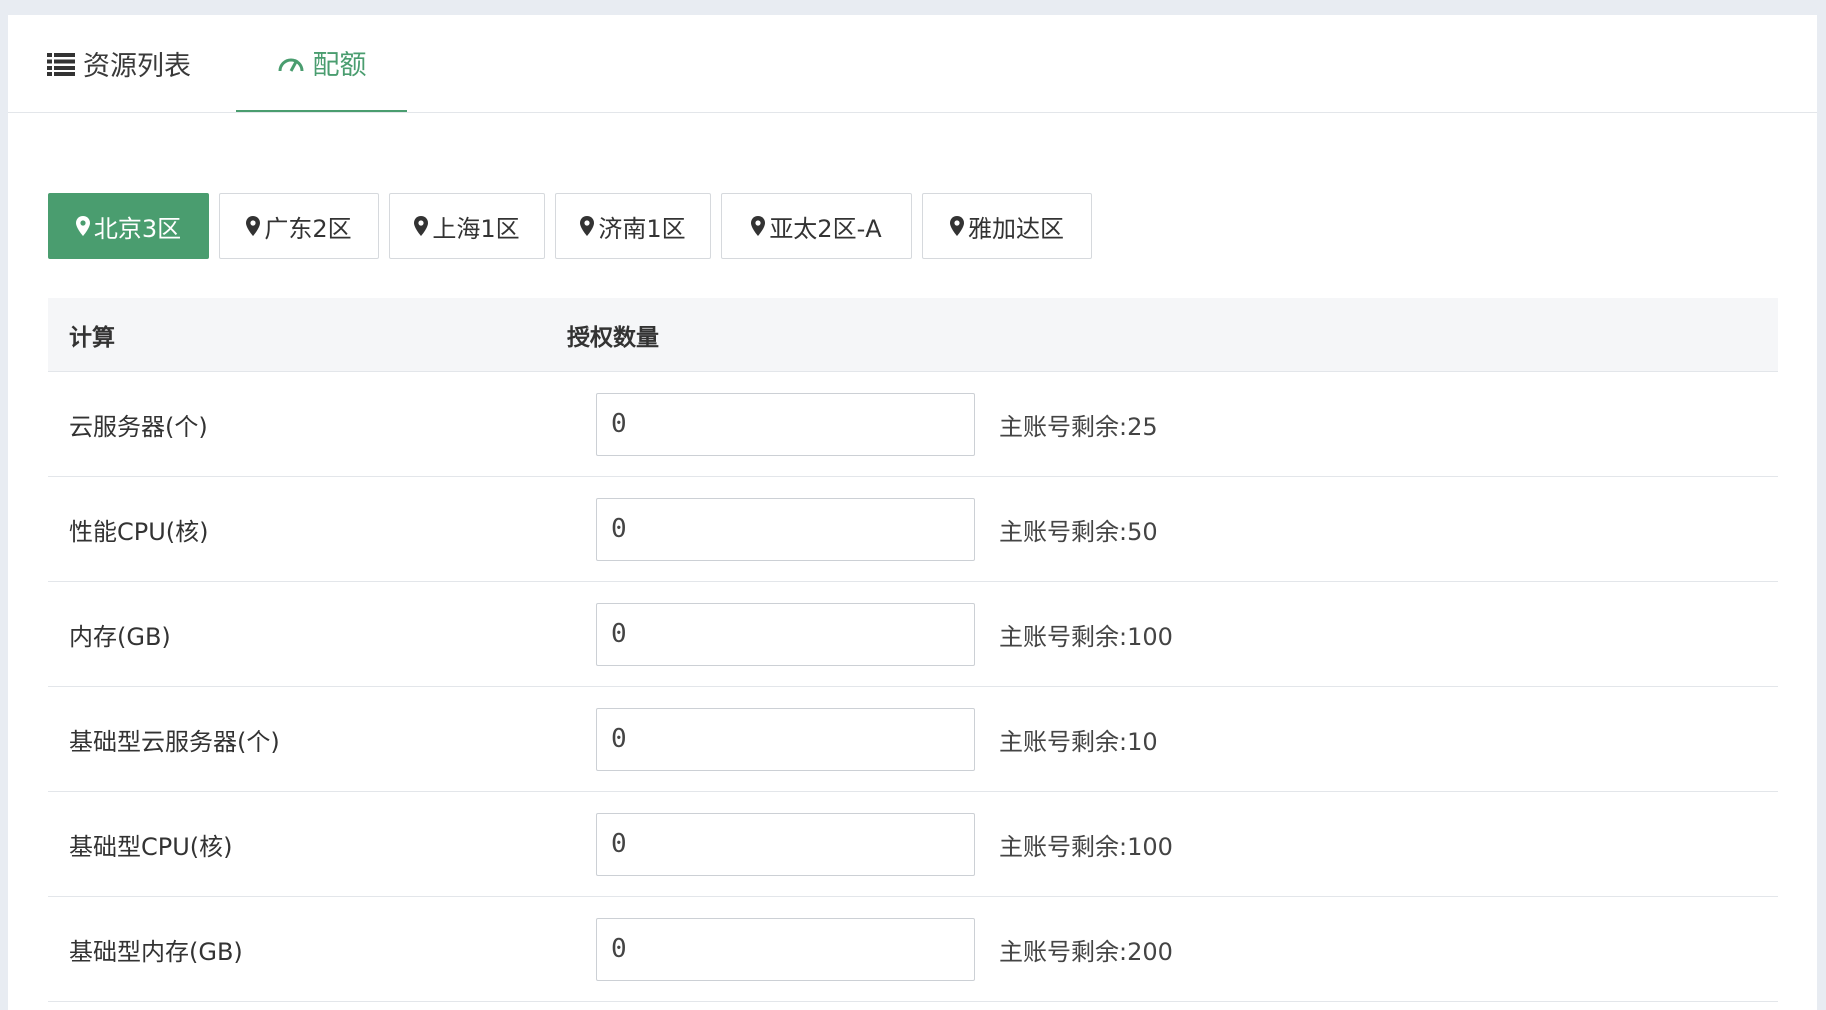 Image resolution: width=1826 pixels, height=1010 pixels. Describe the element at coordinates (1078, 741) in the screenshot. I see `remaining-quota: 主账号剩余:10` at that location.